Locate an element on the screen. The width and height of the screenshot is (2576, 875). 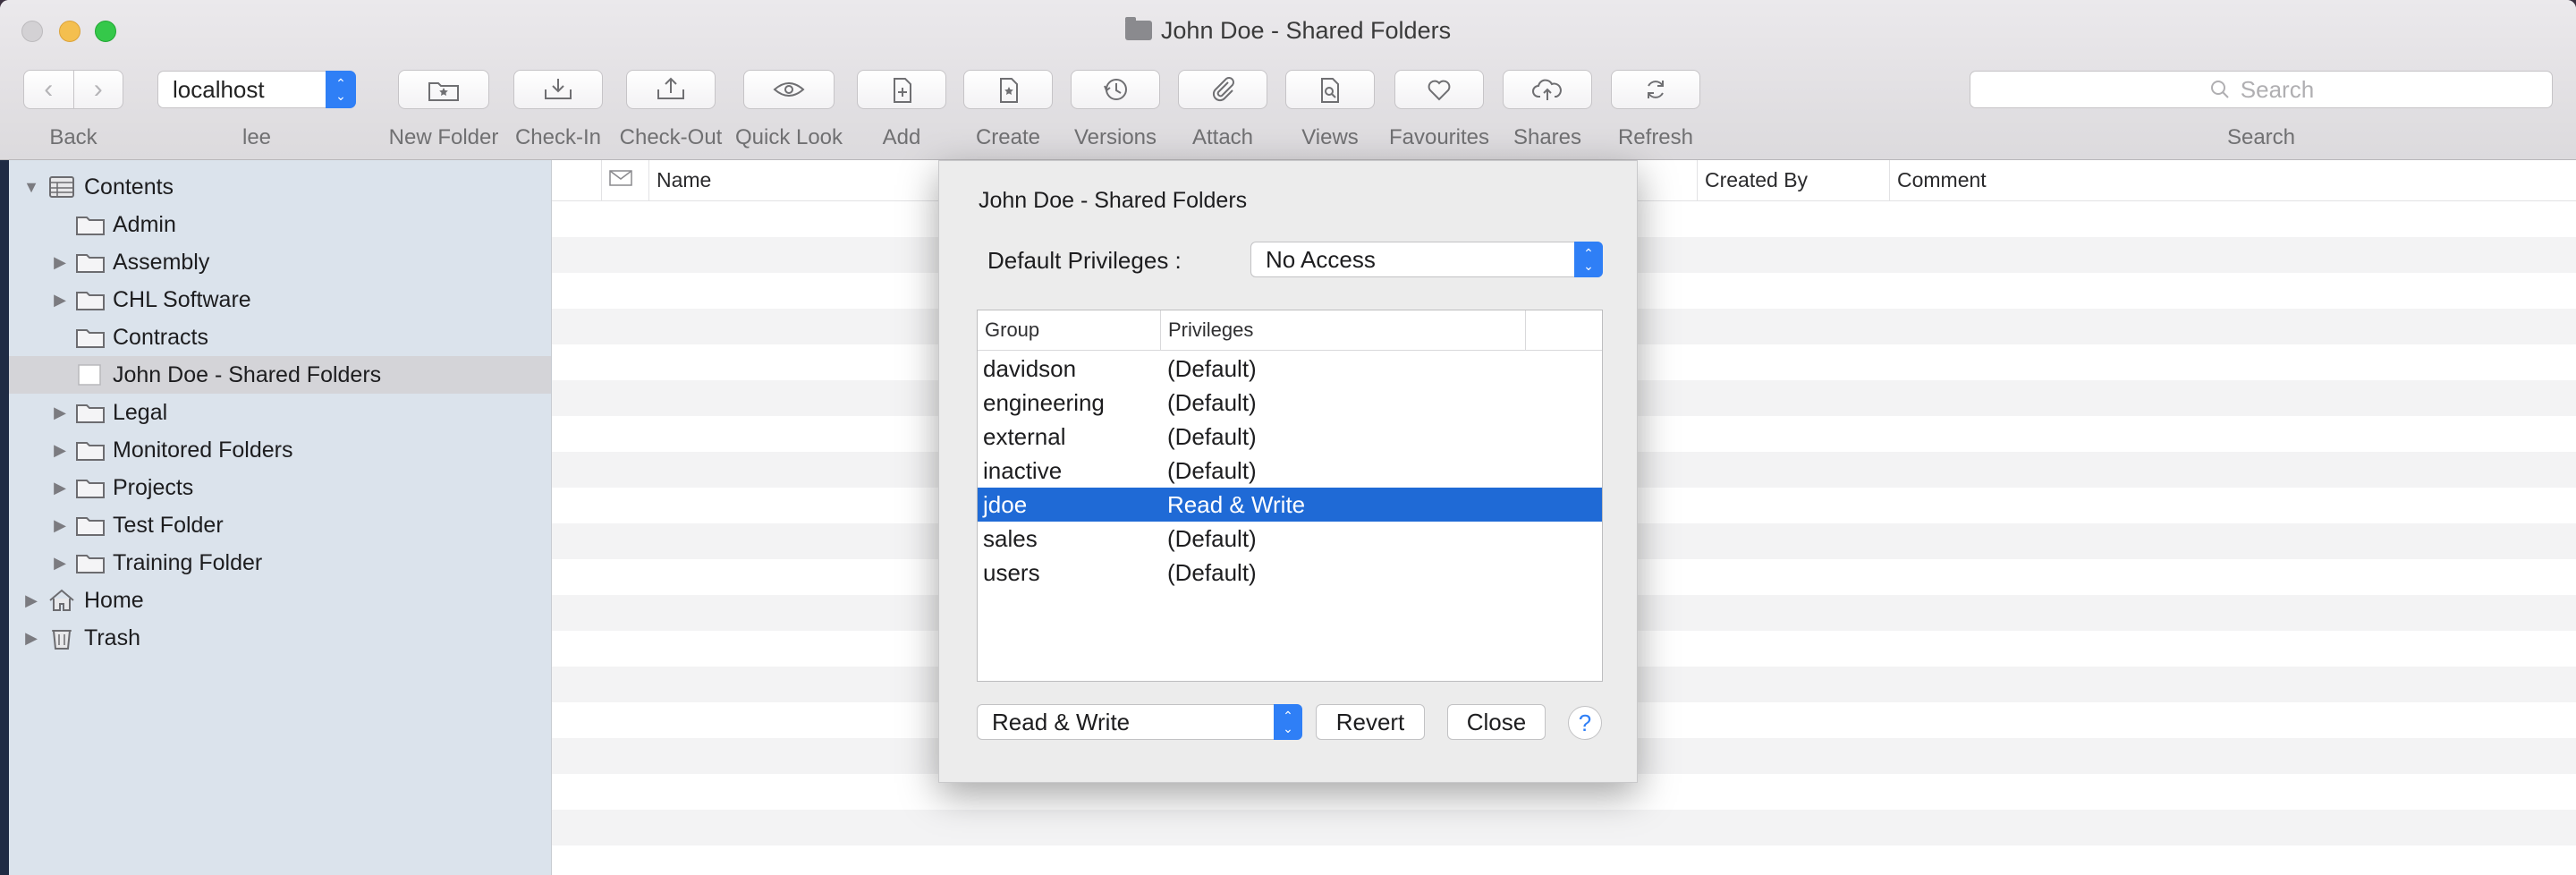
sidebar-item-label: Admin is located at coordinates (144, 224).